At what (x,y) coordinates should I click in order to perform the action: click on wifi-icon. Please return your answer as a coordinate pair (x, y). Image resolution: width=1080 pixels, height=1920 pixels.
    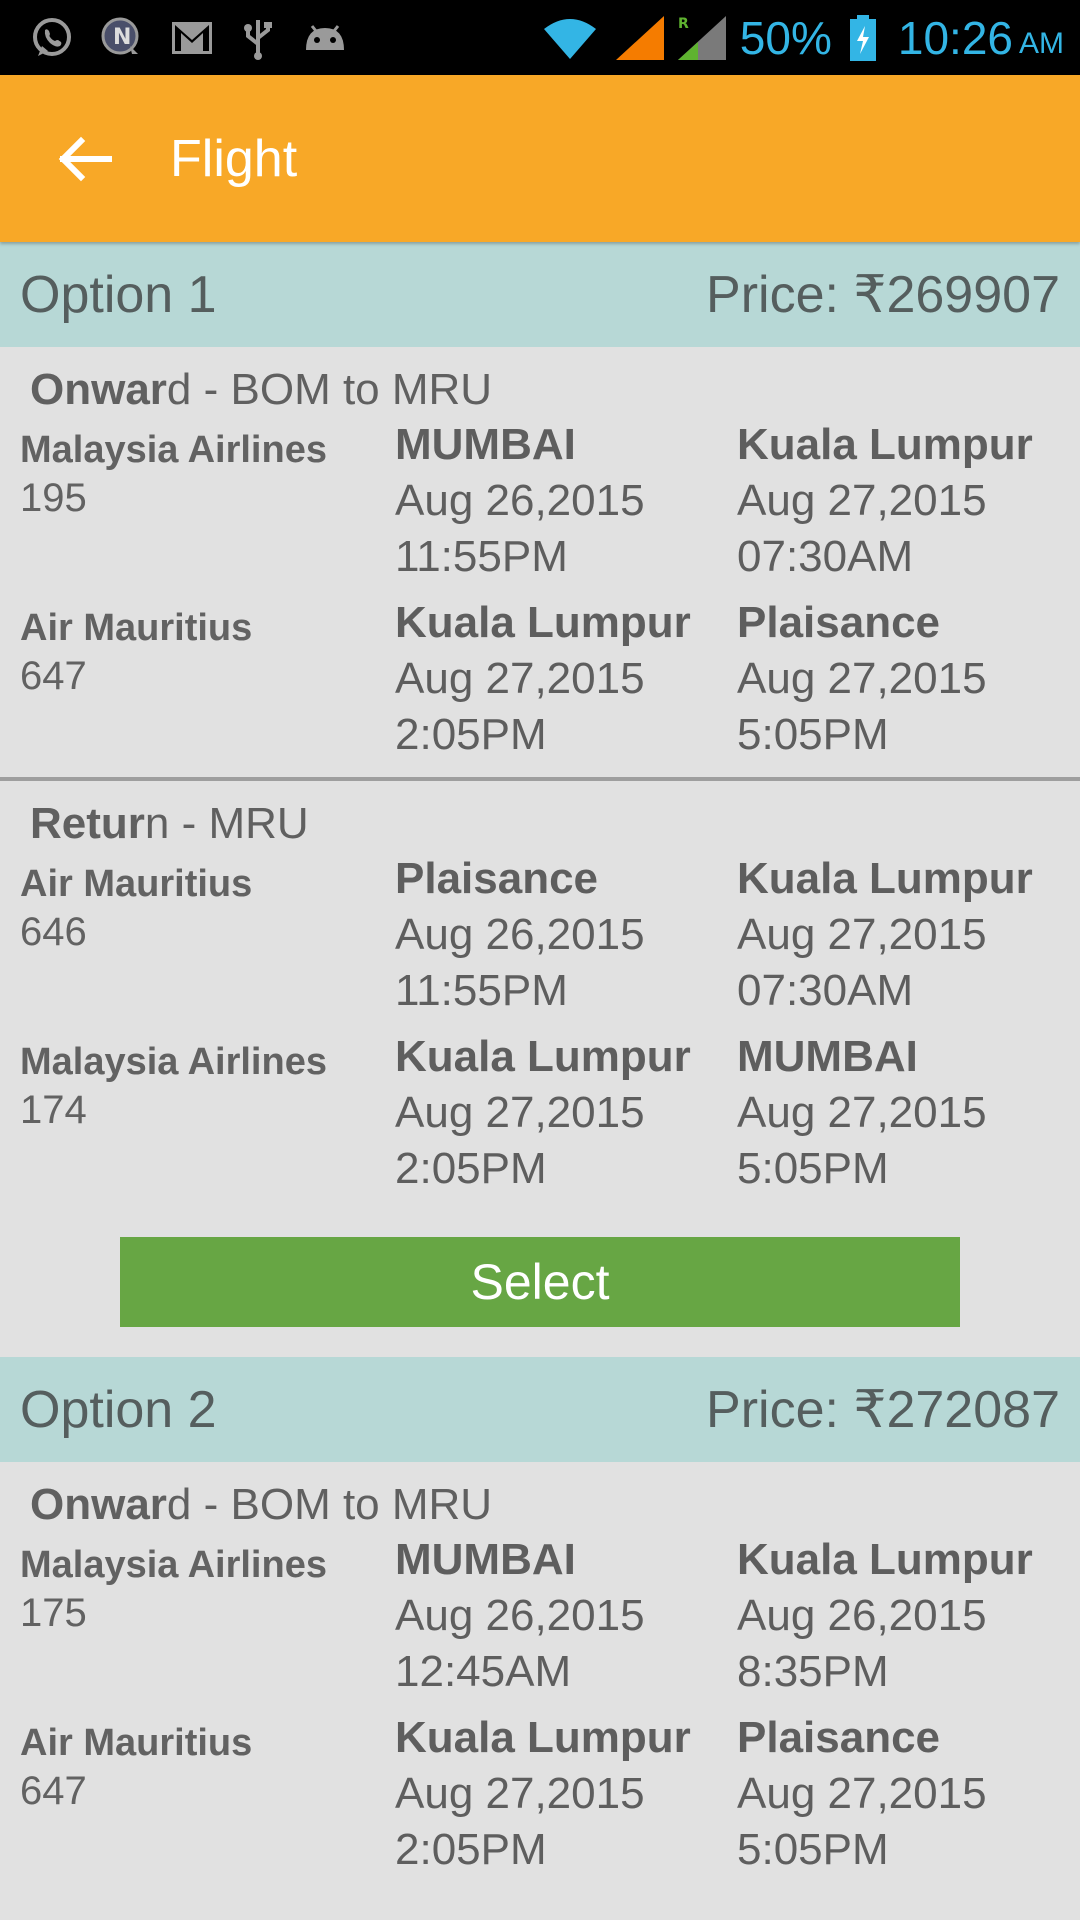
    Looking at the image, I should click on (570, 38).